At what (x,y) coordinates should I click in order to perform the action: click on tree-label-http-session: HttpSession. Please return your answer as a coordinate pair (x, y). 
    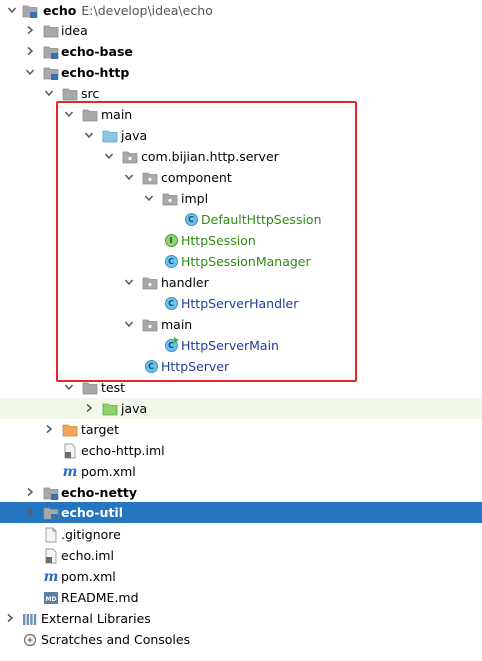
    Looking at the image, I should click on (218, 240).